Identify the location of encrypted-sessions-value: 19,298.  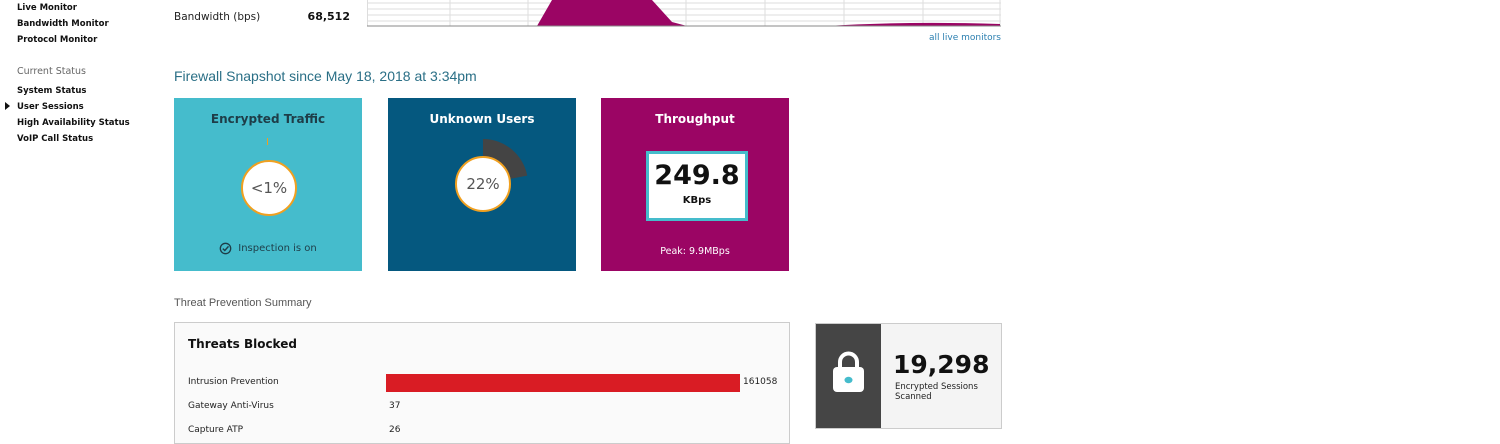
(941, 364).